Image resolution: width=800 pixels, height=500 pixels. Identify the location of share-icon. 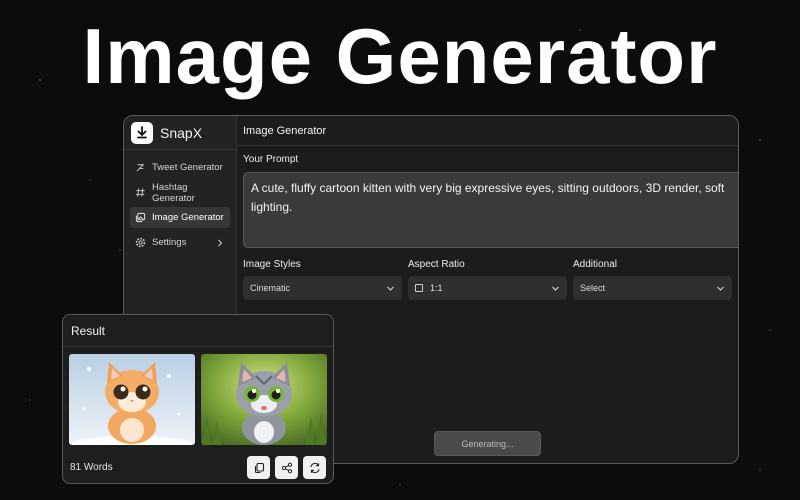
(286, 467).